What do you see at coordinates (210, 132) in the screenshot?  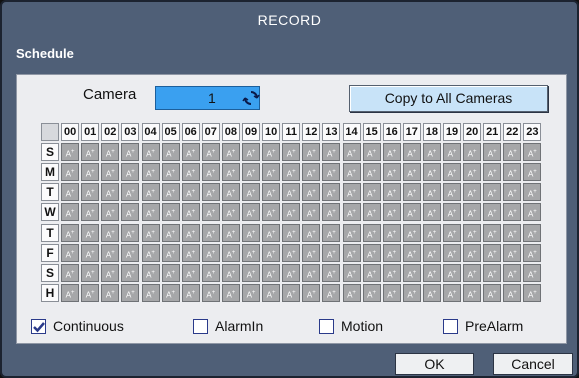 I see `hour-header: 07` at bounding box center [210, 132].